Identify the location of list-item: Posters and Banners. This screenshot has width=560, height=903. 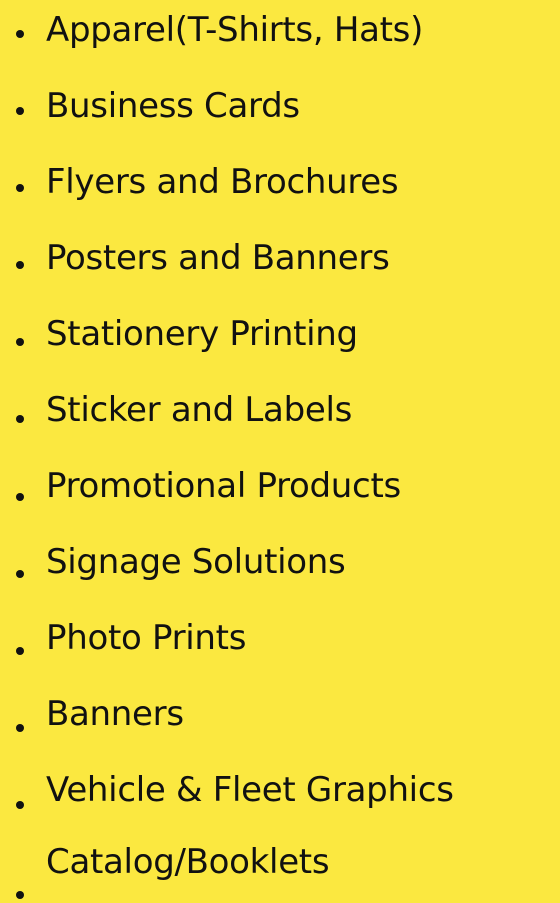
(280, 264).